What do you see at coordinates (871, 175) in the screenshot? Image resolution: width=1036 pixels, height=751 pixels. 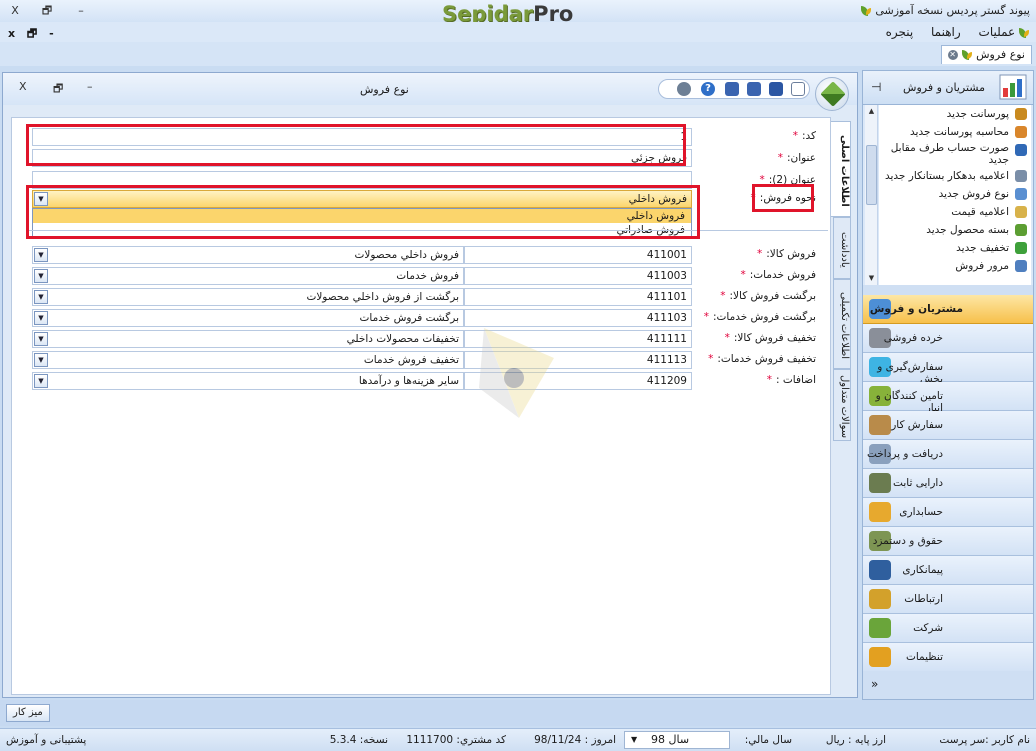 I see `scroll-thumb` at bounding box center [871, 175].